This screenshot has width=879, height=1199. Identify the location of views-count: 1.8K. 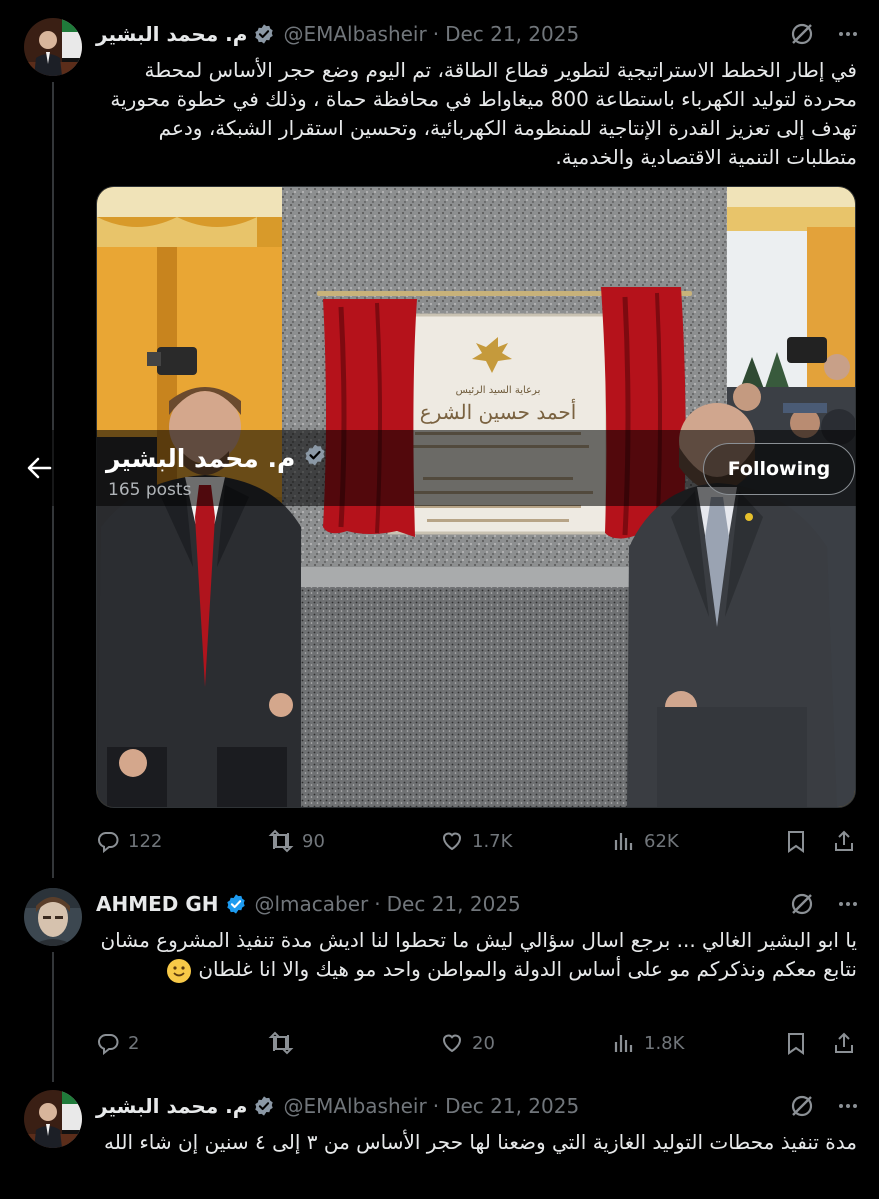
(664, 1043).